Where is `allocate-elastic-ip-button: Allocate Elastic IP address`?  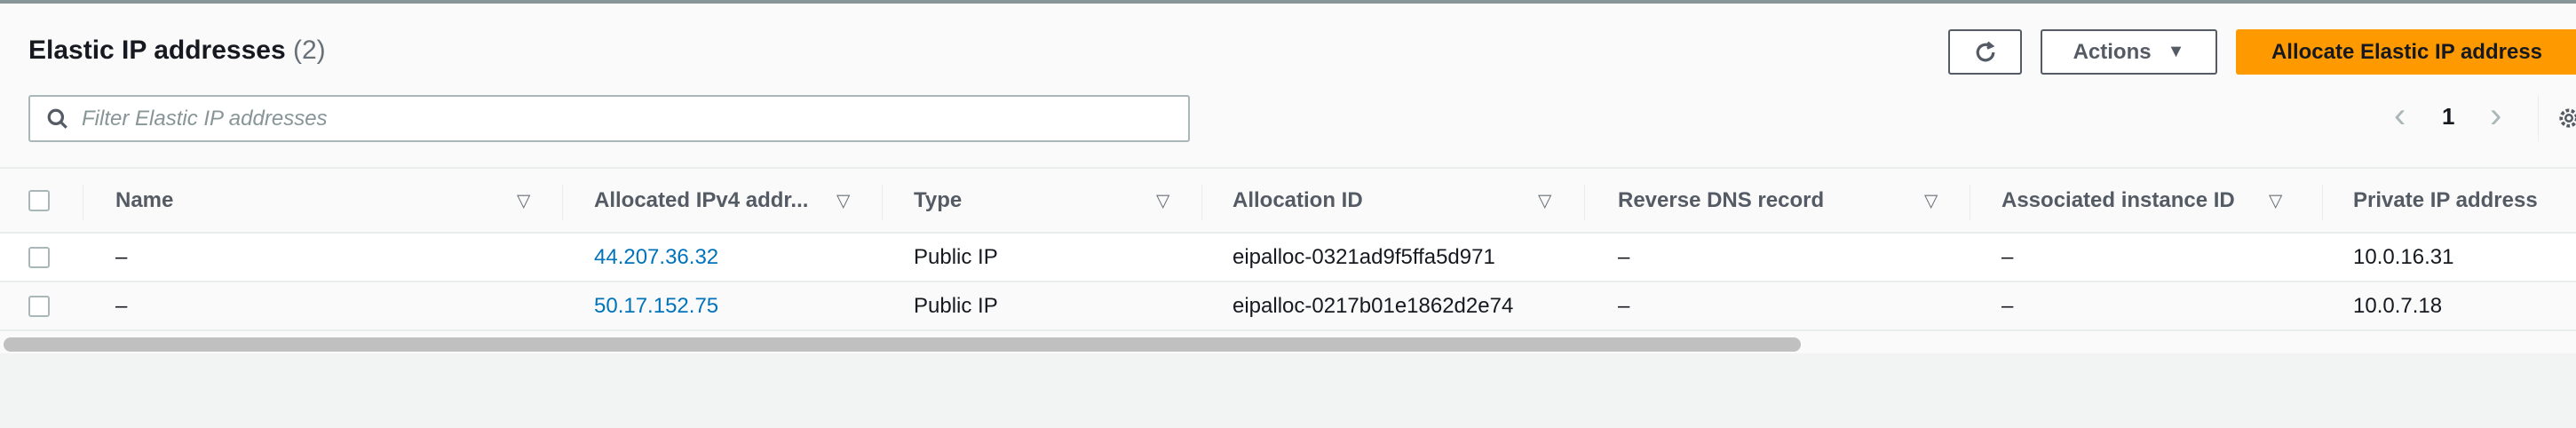
allocate-elastic-ip-button: Allocate Elastic IP address is located at coordinates (2406, 52).